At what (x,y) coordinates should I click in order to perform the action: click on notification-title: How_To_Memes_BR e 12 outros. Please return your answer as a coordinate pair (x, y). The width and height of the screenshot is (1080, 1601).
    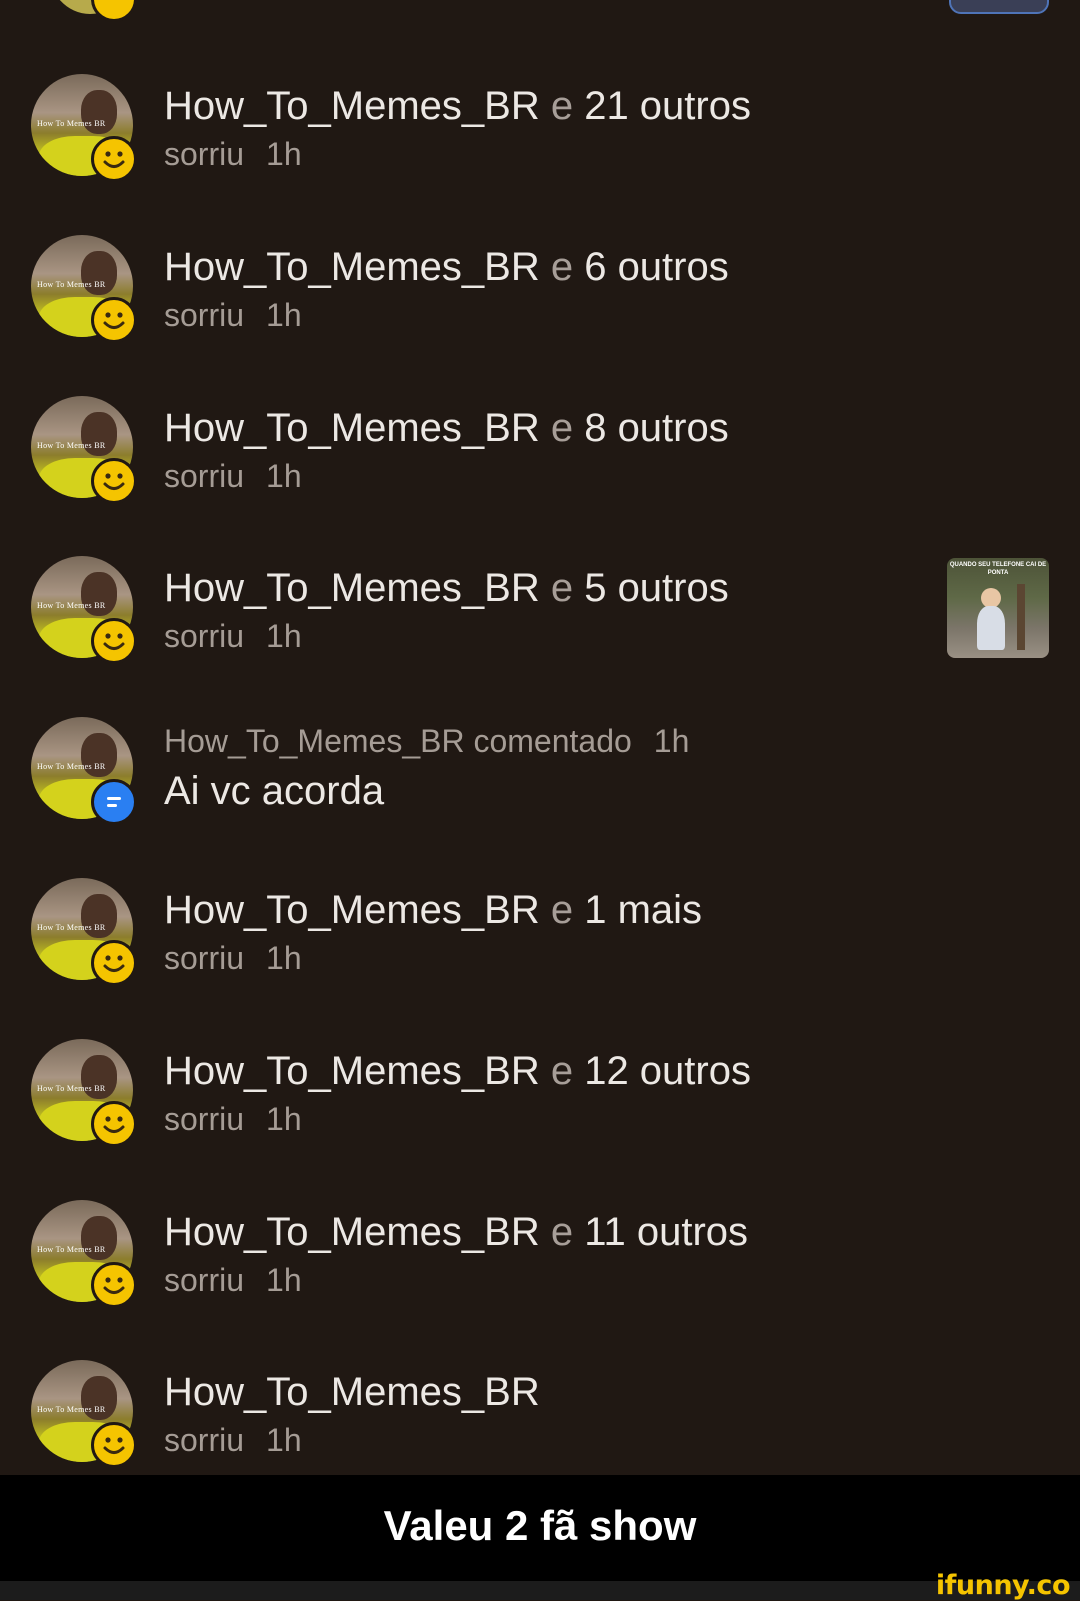
    Looking at the image, I should click on (457, 1071).